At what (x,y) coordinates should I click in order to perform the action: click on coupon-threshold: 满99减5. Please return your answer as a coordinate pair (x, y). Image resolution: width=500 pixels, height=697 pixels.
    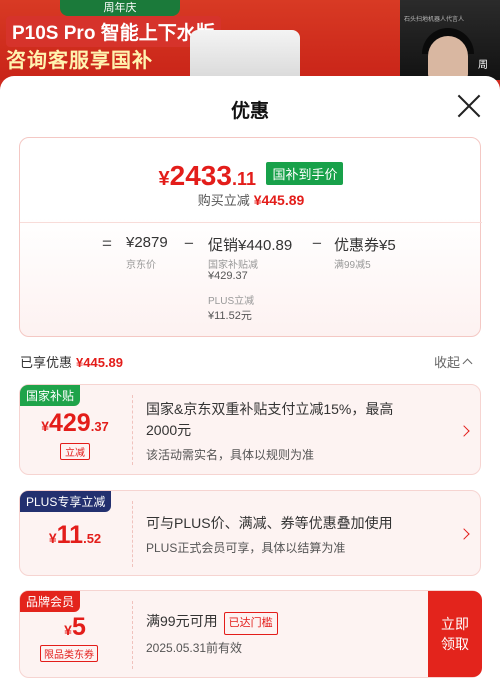
    Looking at the image, I should click on (352, 265).